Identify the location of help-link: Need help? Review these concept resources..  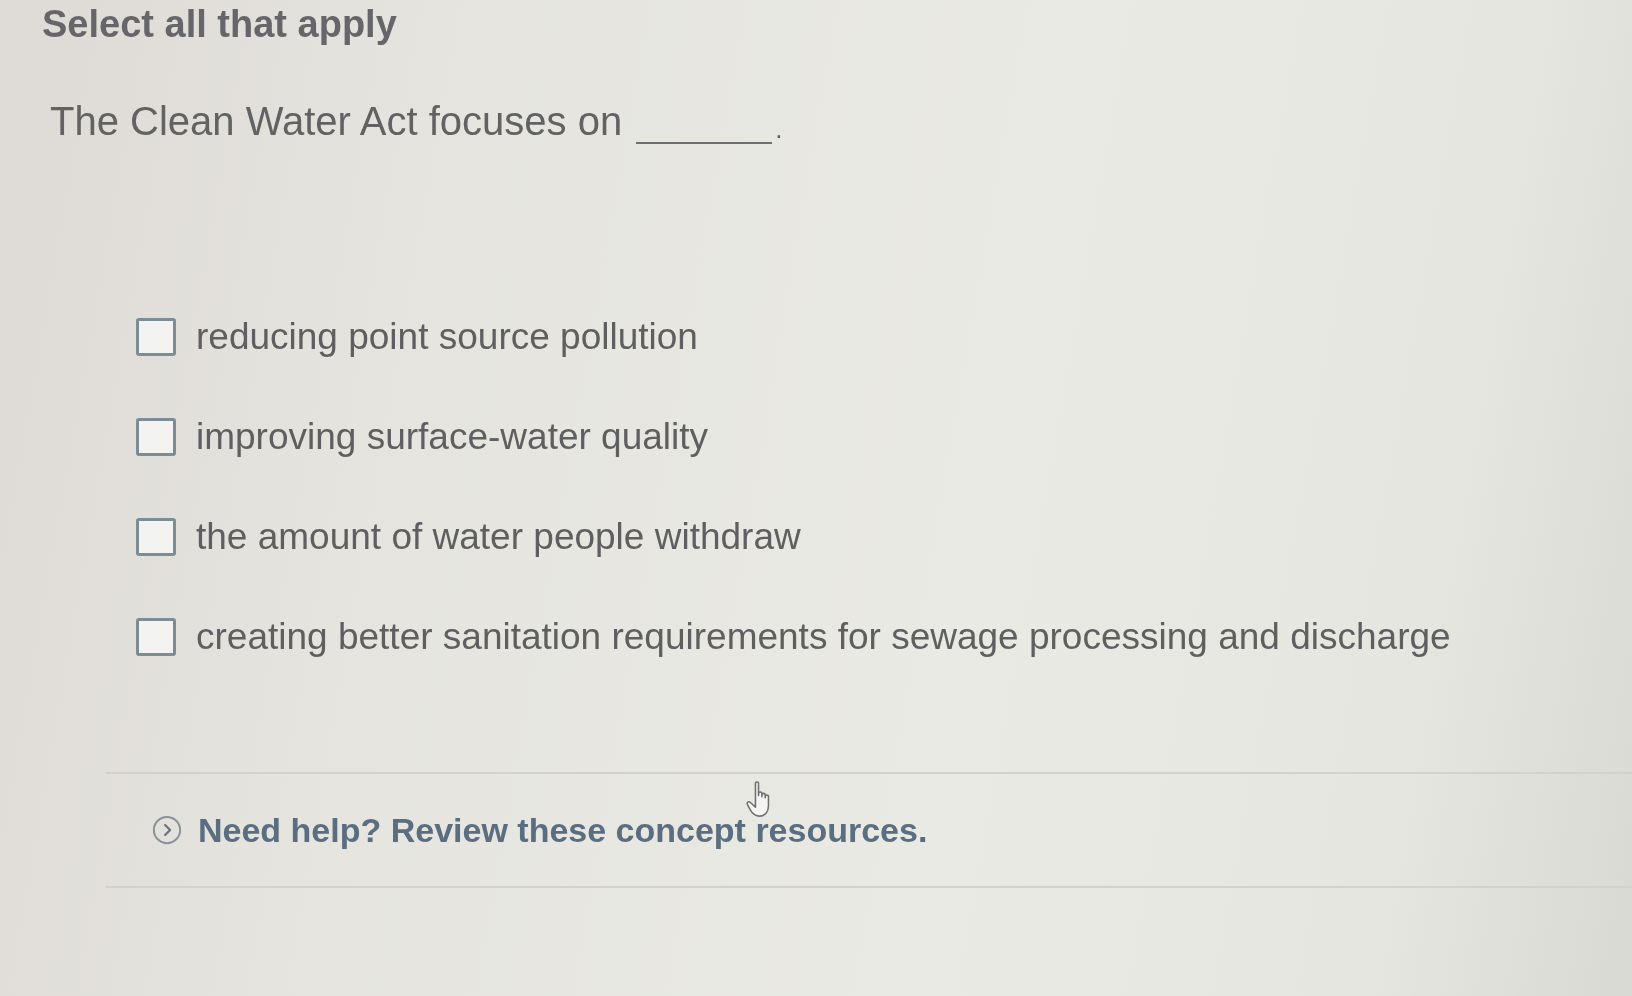
(563, 830).